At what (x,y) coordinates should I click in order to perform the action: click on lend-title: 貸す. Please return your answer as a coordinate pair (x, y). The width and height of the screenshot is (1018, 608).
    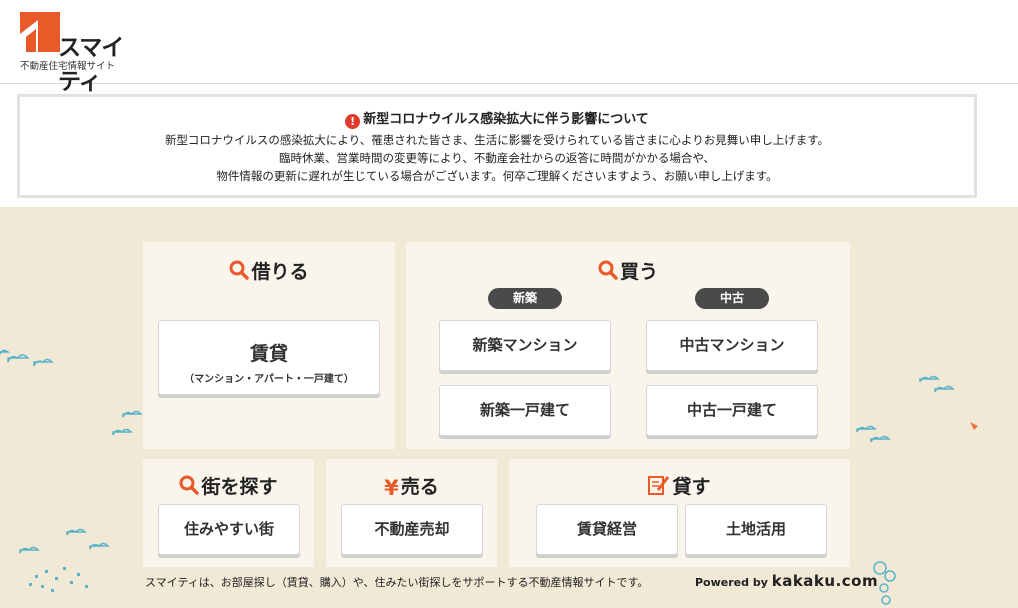
    Looking at the image, I should click on (679, 485).